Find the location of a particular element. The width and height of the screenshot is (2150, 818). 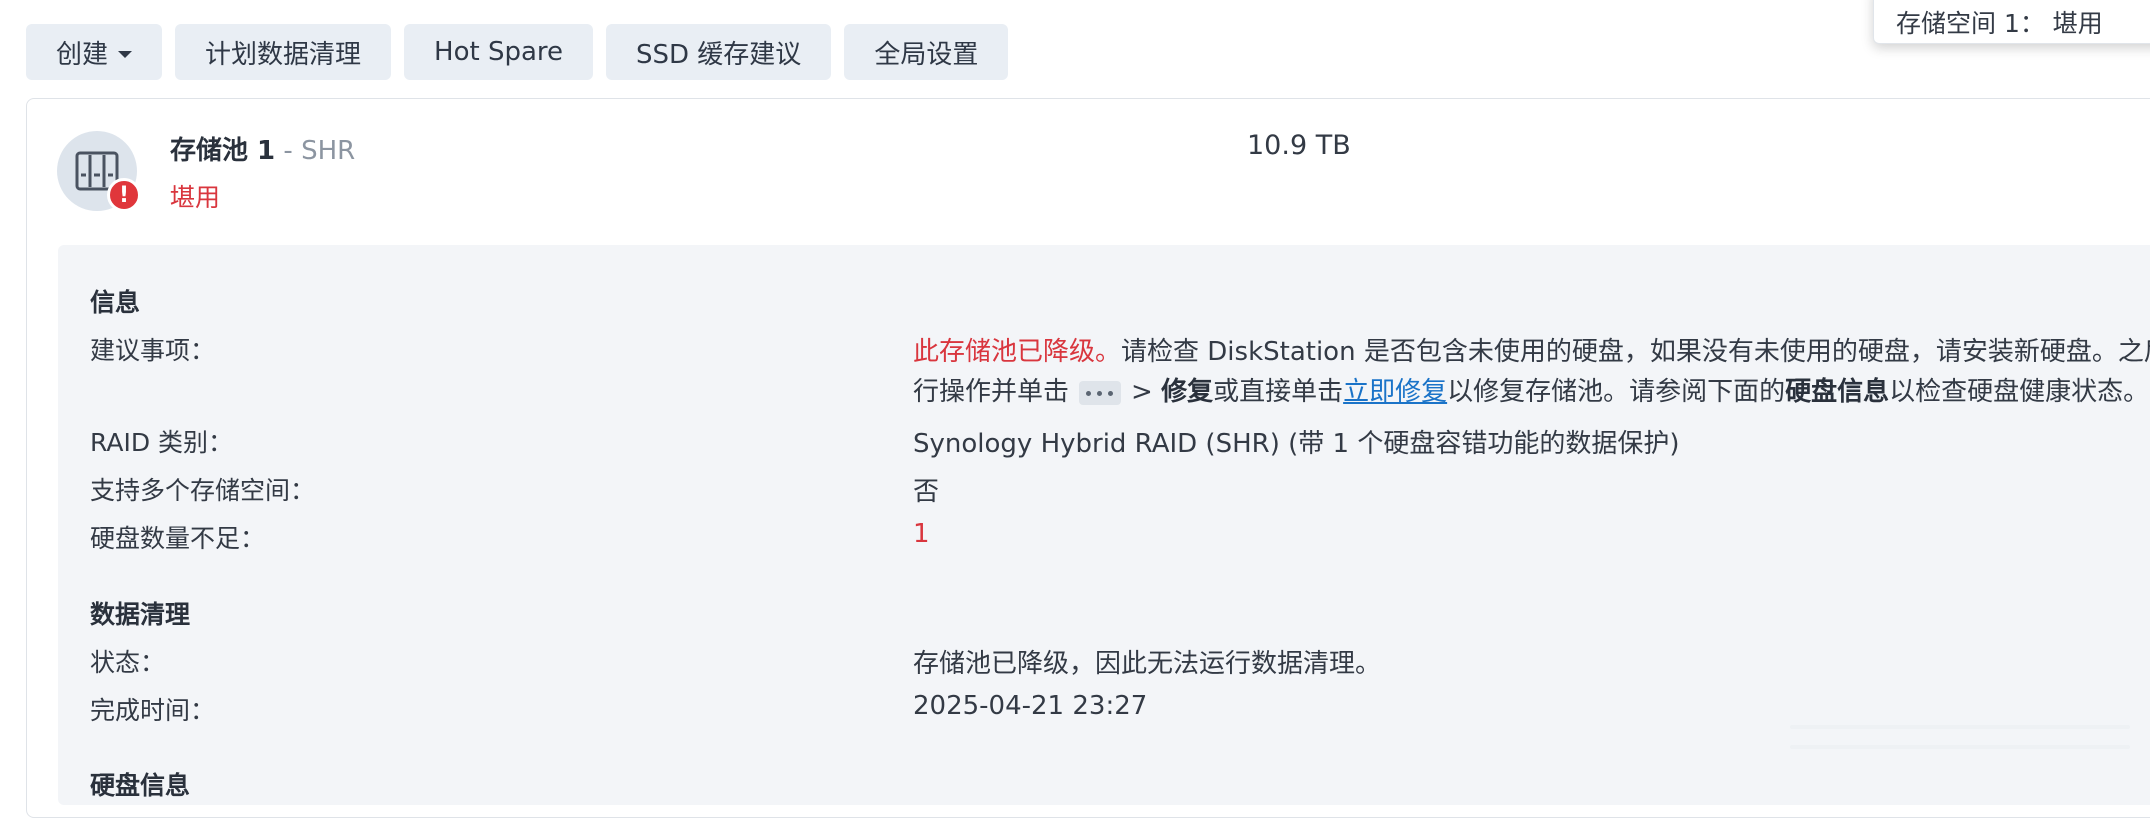

volume-status-tooltip: 存储空间 1： 堪用 is located at coordinates (2011, 22).